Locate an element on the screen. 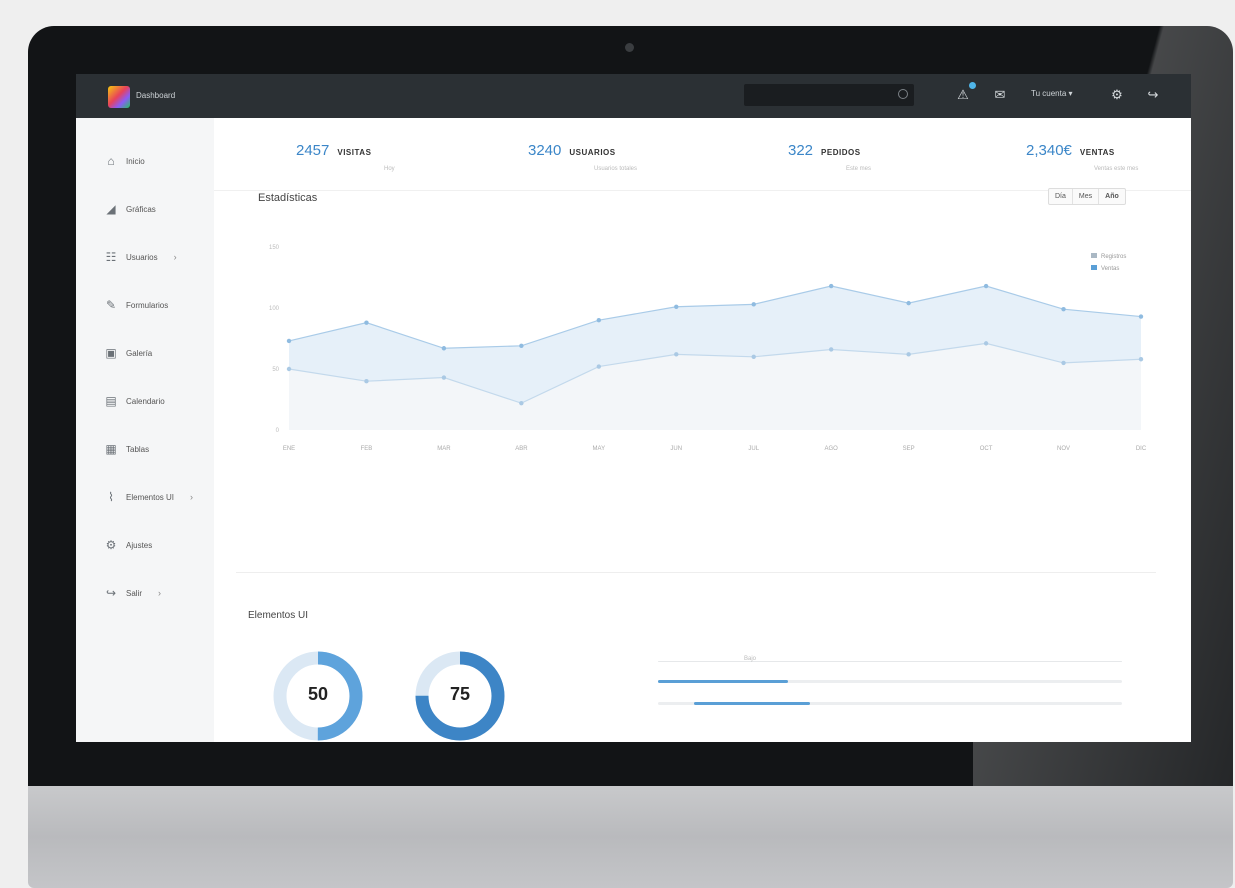 This screenshot has height=888, width=1235. sidebar-item-label: Elementos UI is located at coordinates (150, 497).